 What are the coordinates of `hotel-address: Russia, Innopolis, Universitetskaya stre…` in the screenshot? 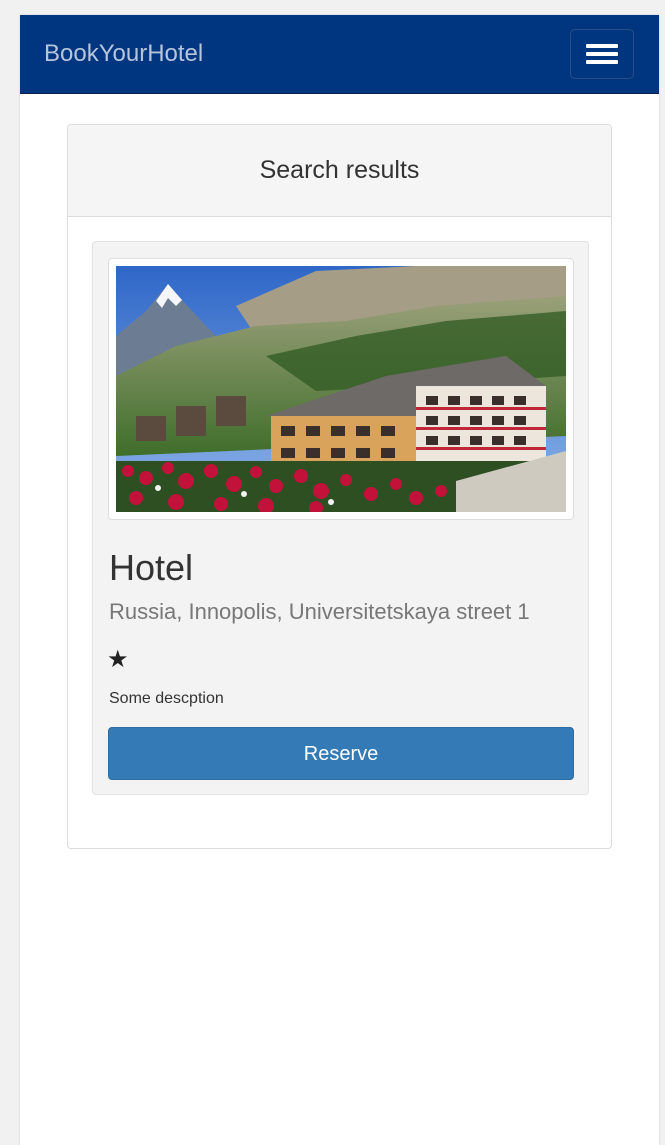 It's located at (319, 611).